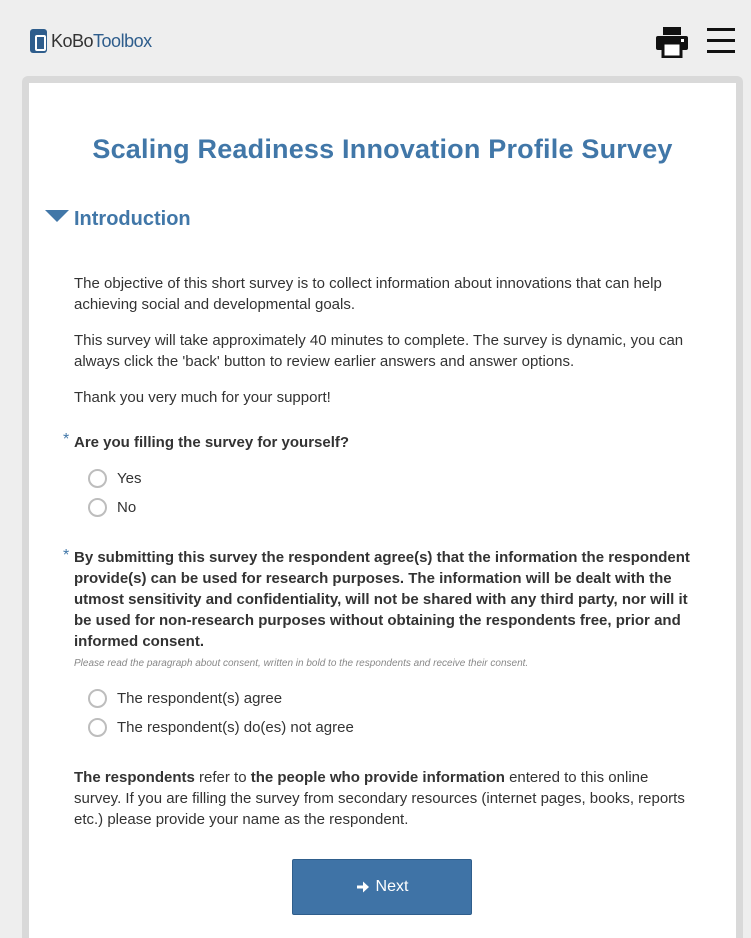 The width and height of the screenshot is (751, 938). Describe the element at coordinates (112, 507) in the screenshot. I see `option-no: No` at that location.